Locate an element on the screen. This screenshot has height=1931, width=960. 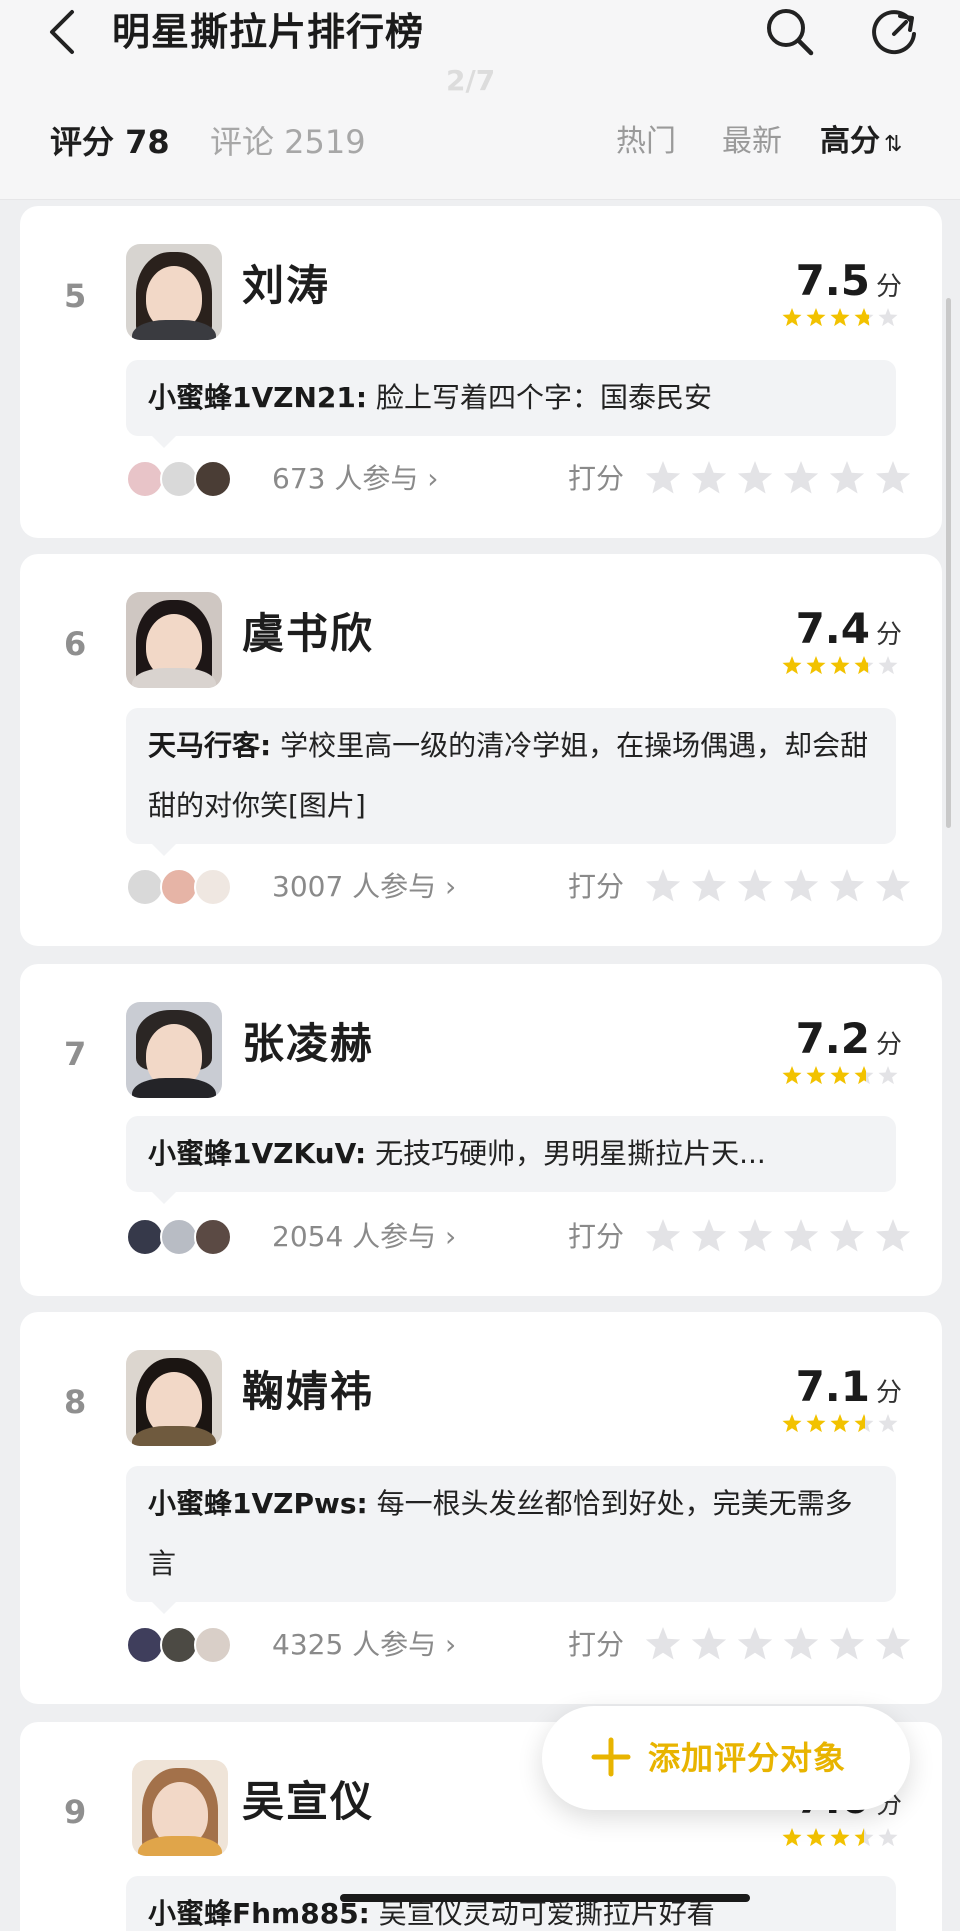
celebrity-name: 鞠婧祎 is located at coordinates (308, 1392).